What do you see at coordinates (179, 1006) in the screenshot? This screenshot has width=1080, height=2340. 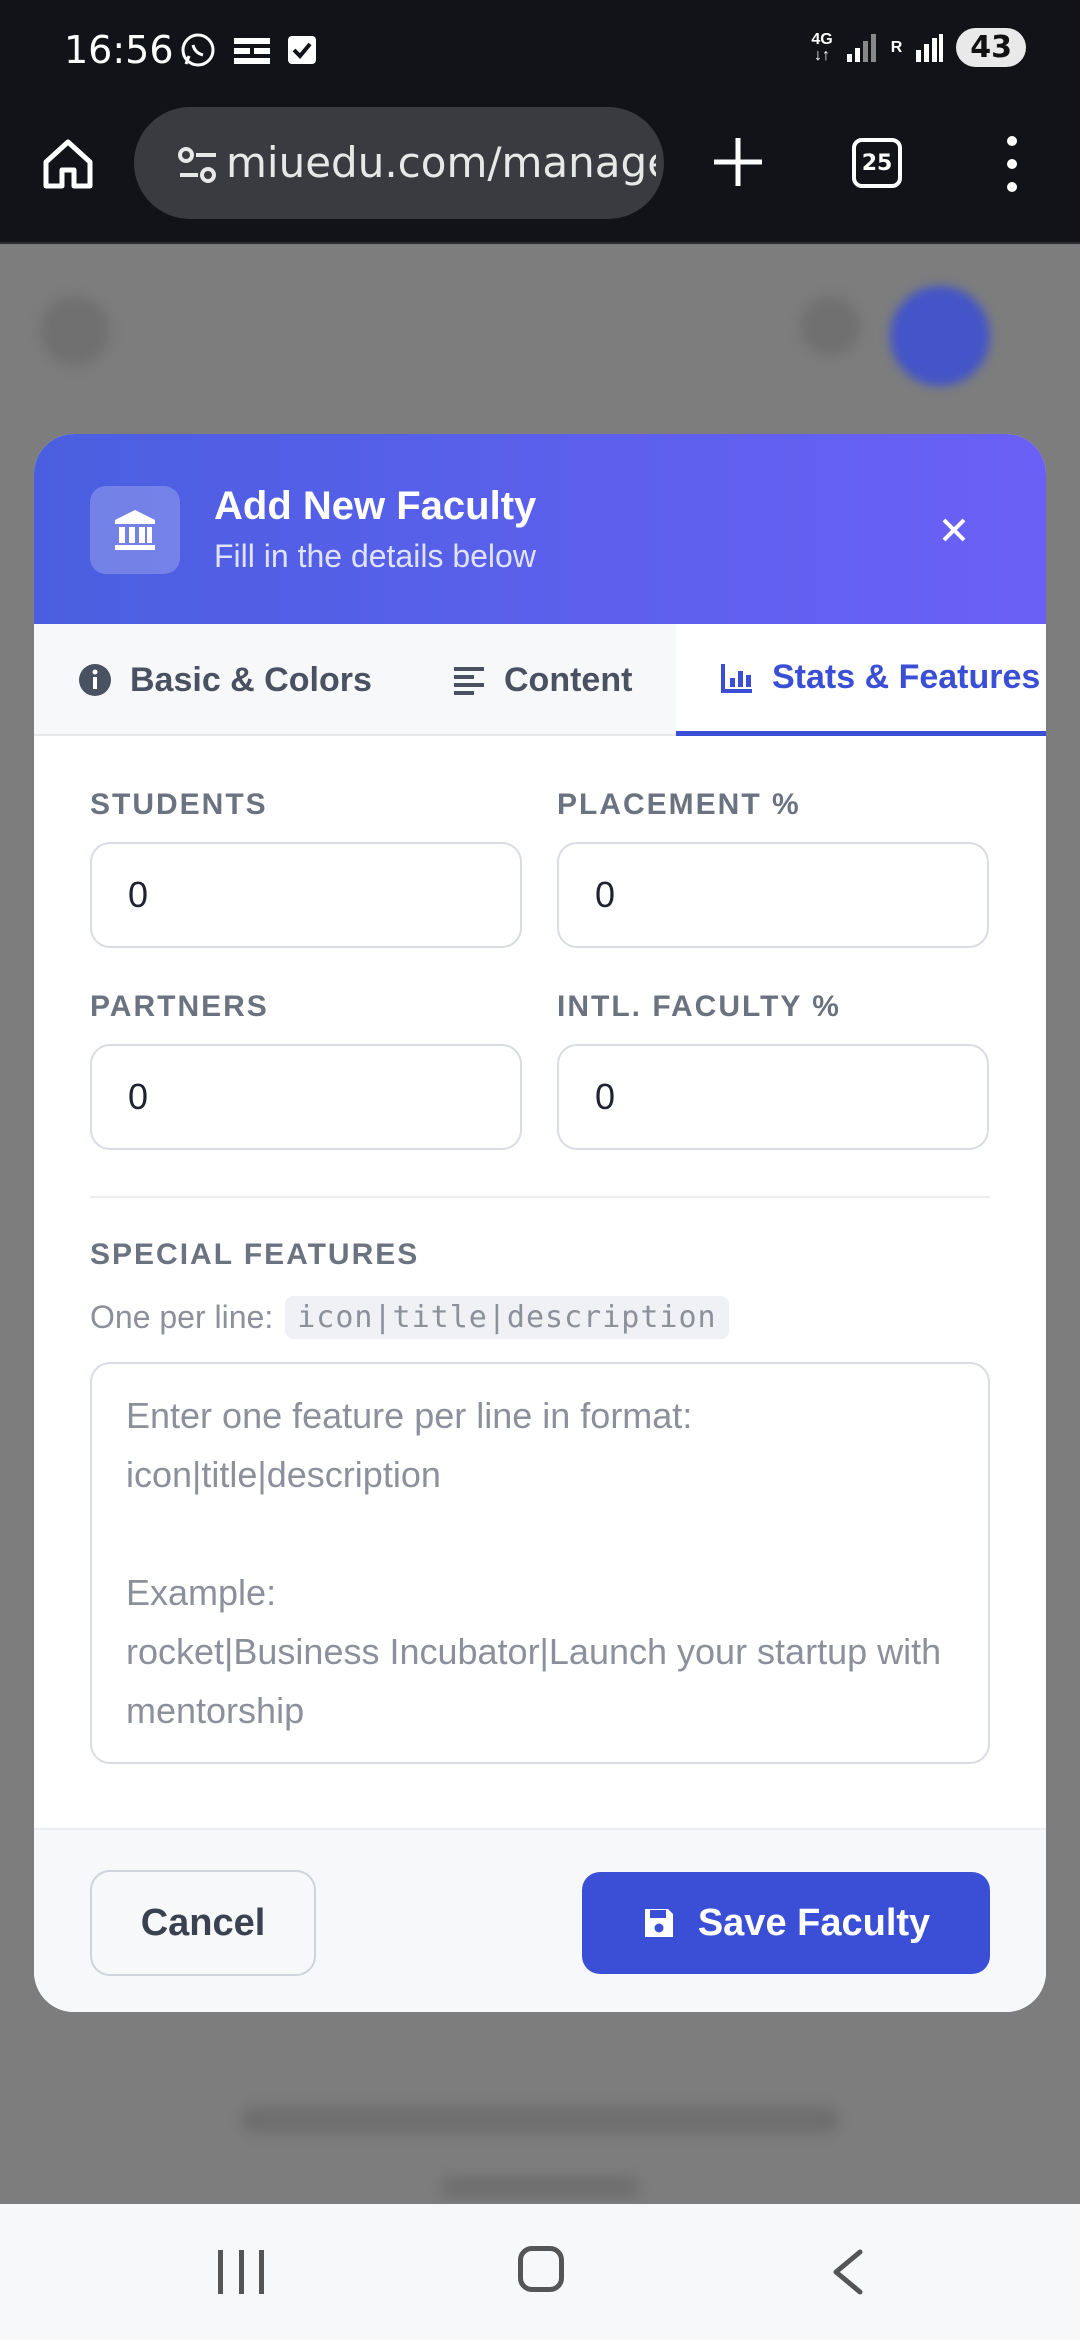 I see `partners-label: PARTNERS` at bounding box center [179, 1006].